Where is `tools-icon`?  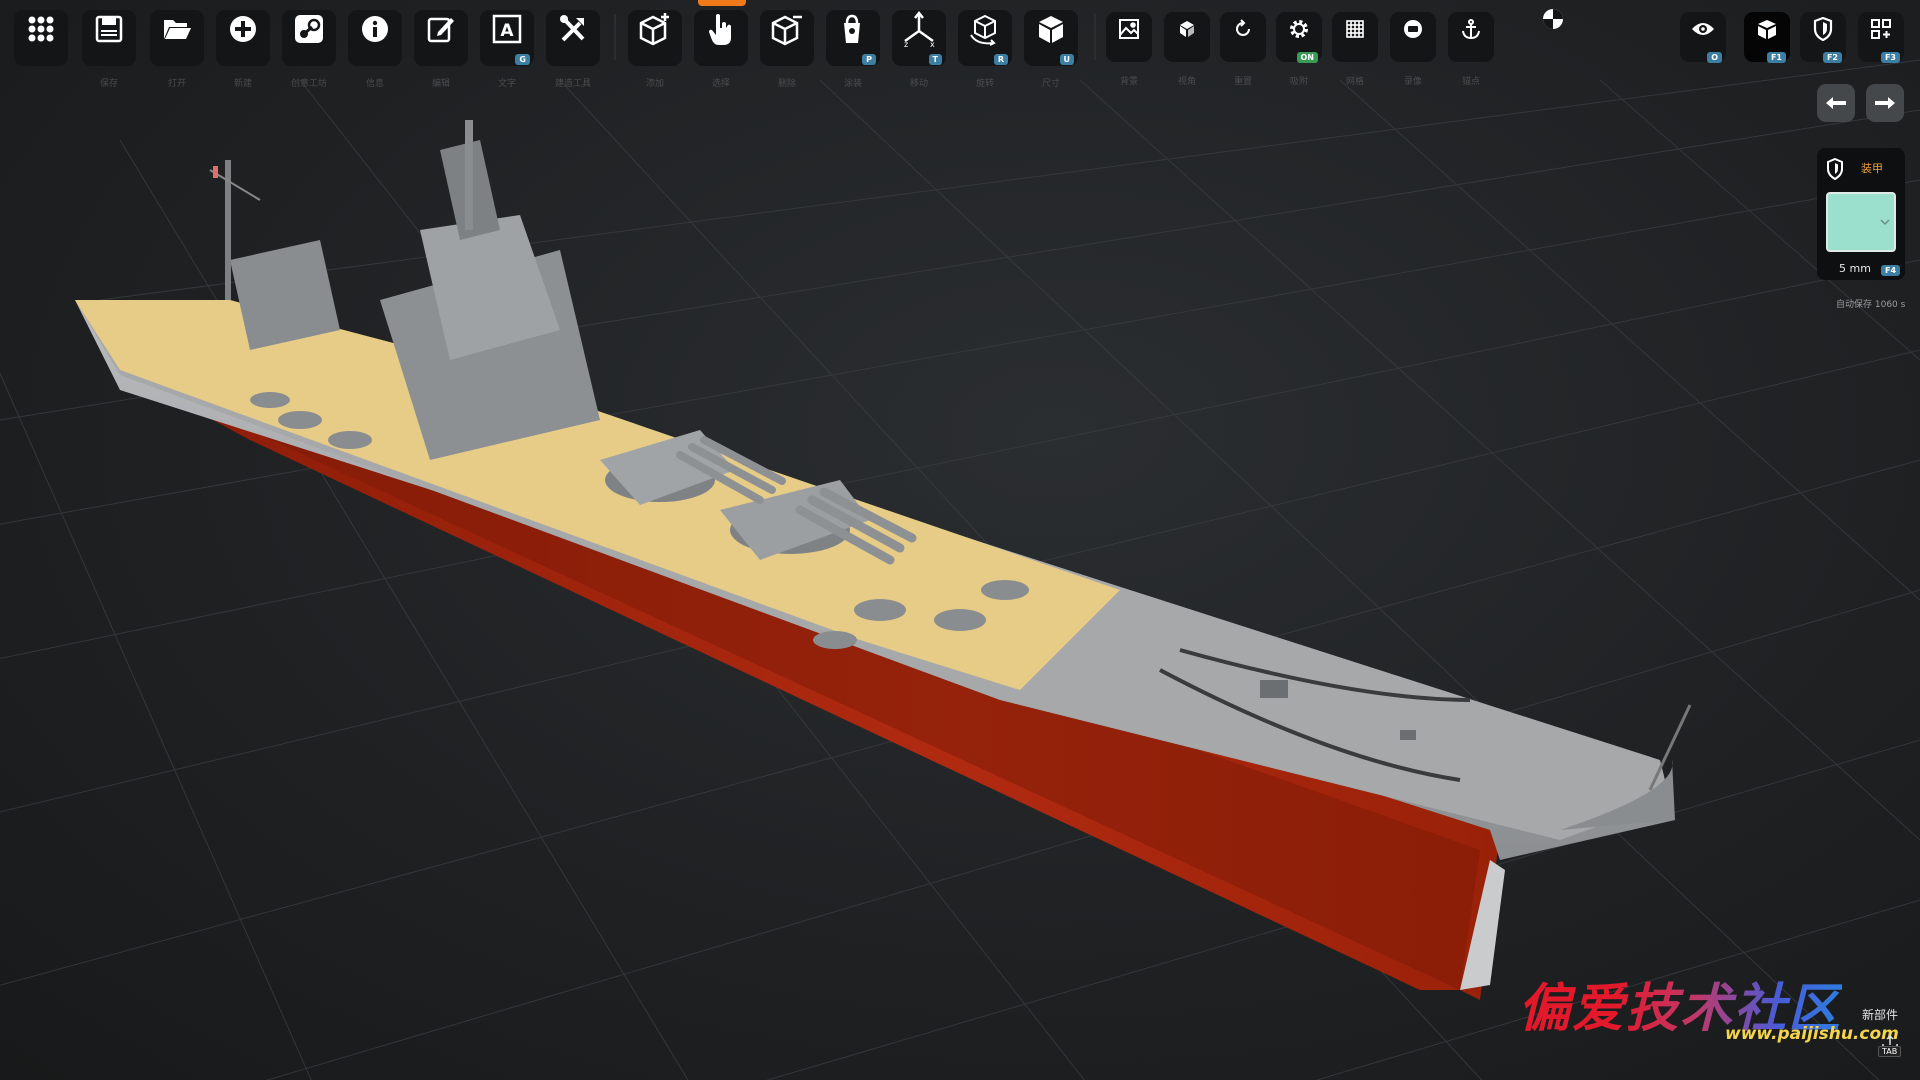 tools-icon is located at coordinates (573, 29).